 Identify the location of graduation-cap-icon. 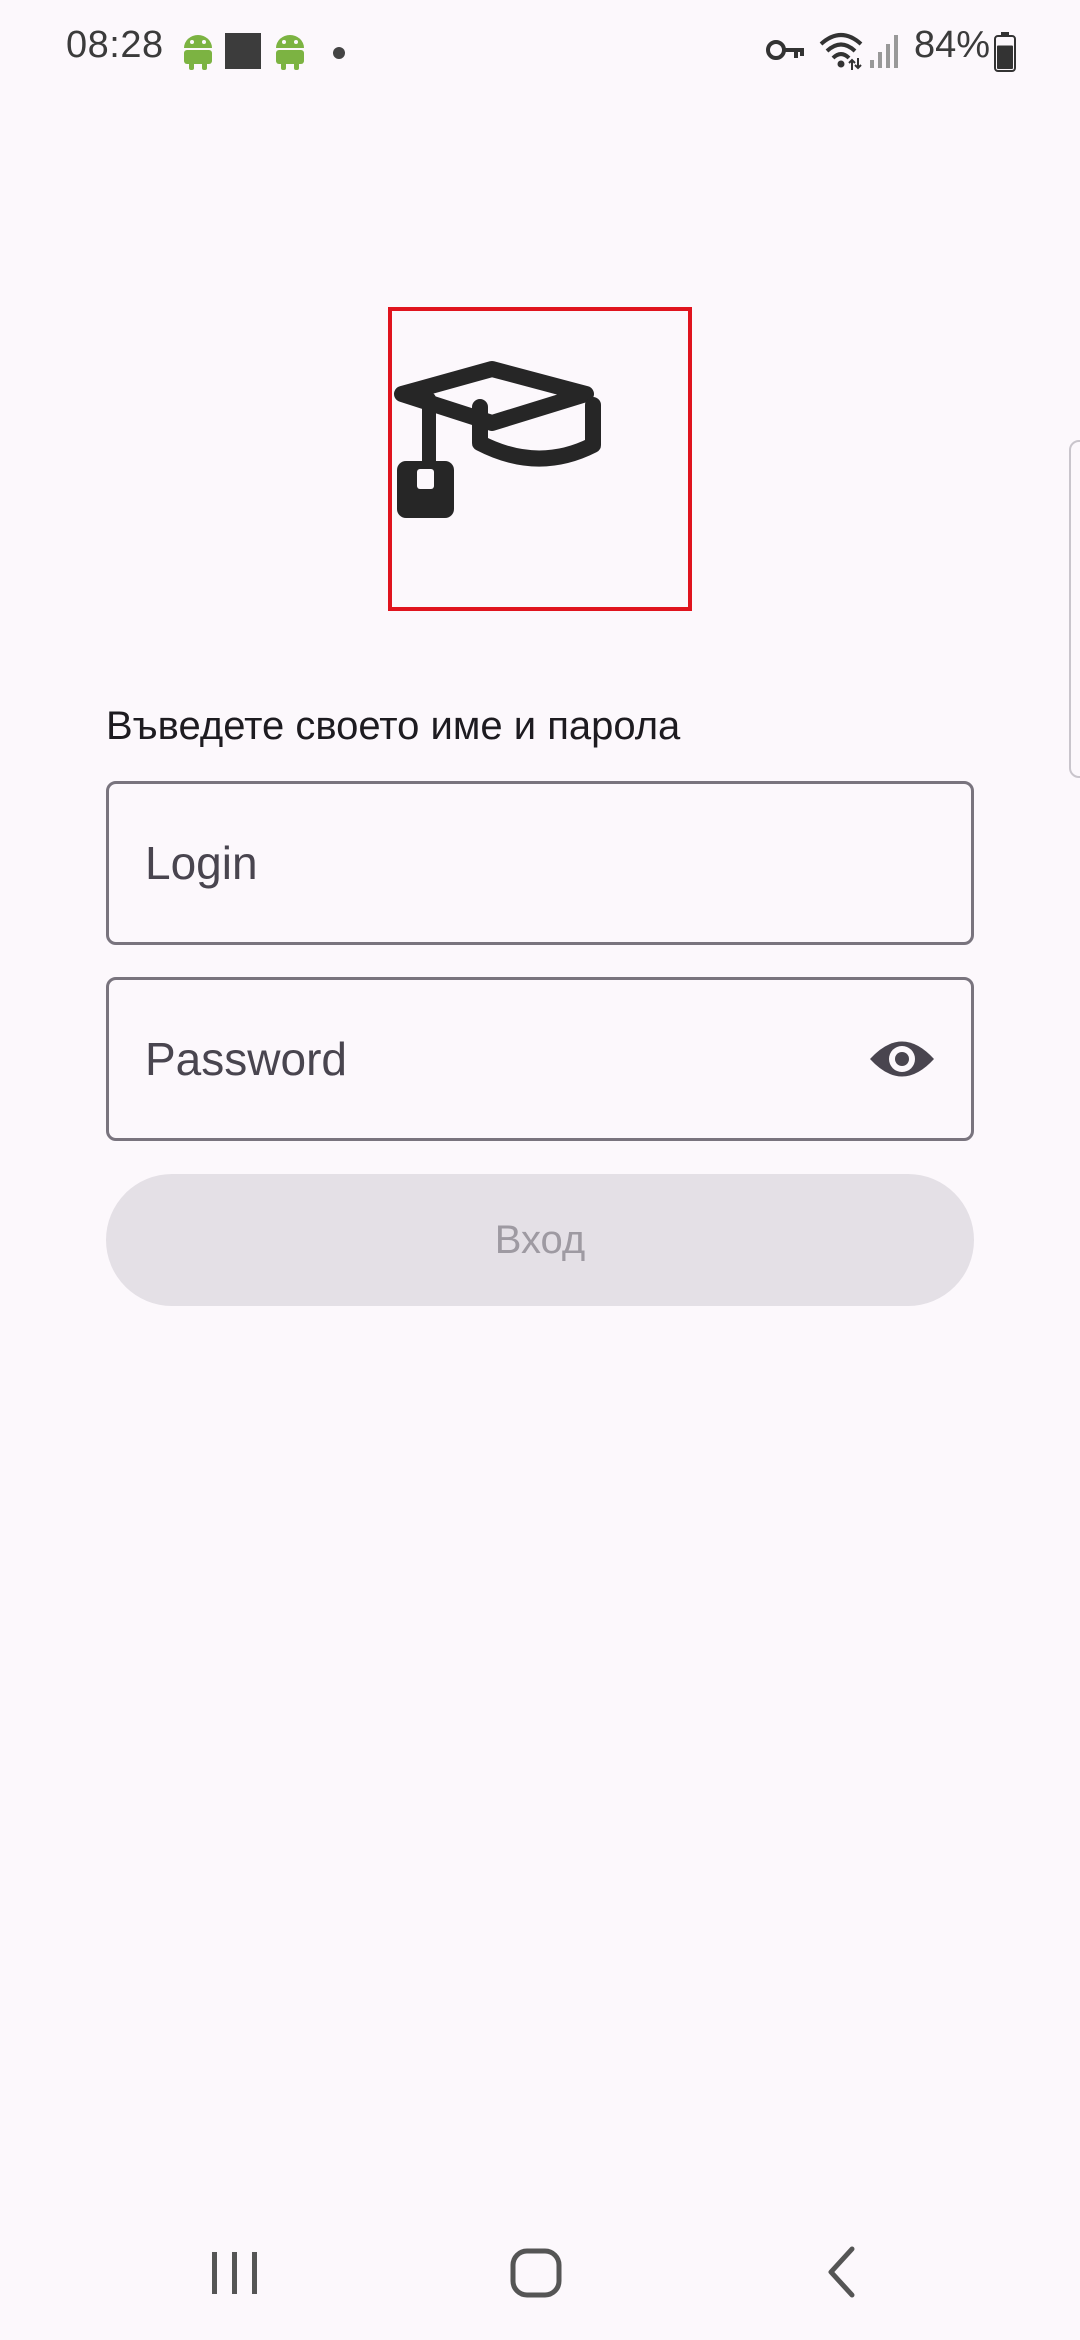
(497, 439).